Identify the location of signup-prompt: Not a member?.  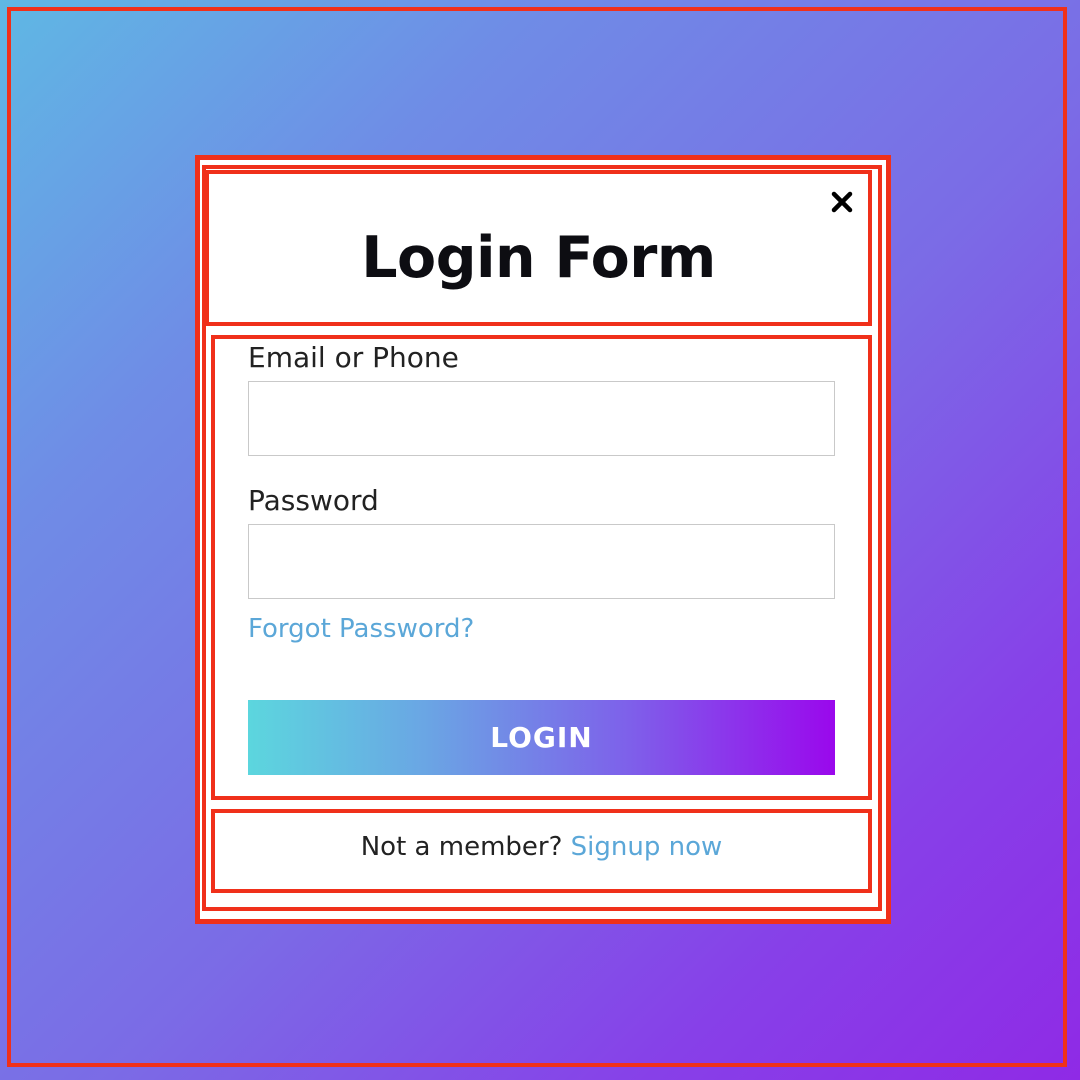
(461, 847).